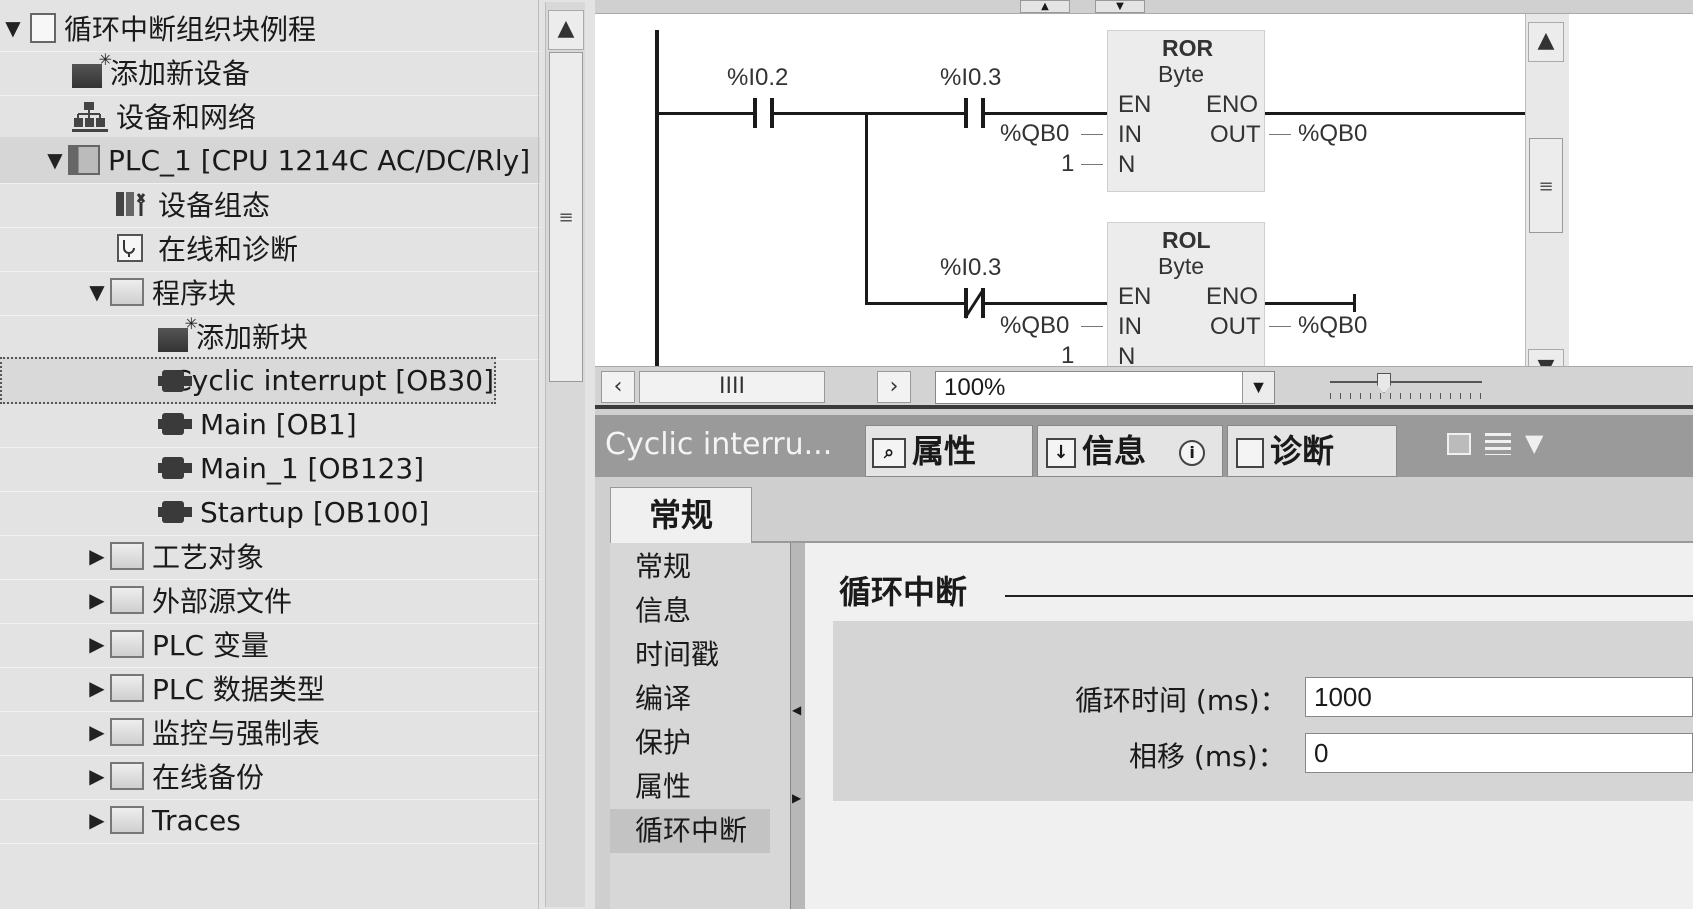 This screenshot has width=1693, height=909. I want to click on tab-properties: ⌕ 属性, so click(949, 451).